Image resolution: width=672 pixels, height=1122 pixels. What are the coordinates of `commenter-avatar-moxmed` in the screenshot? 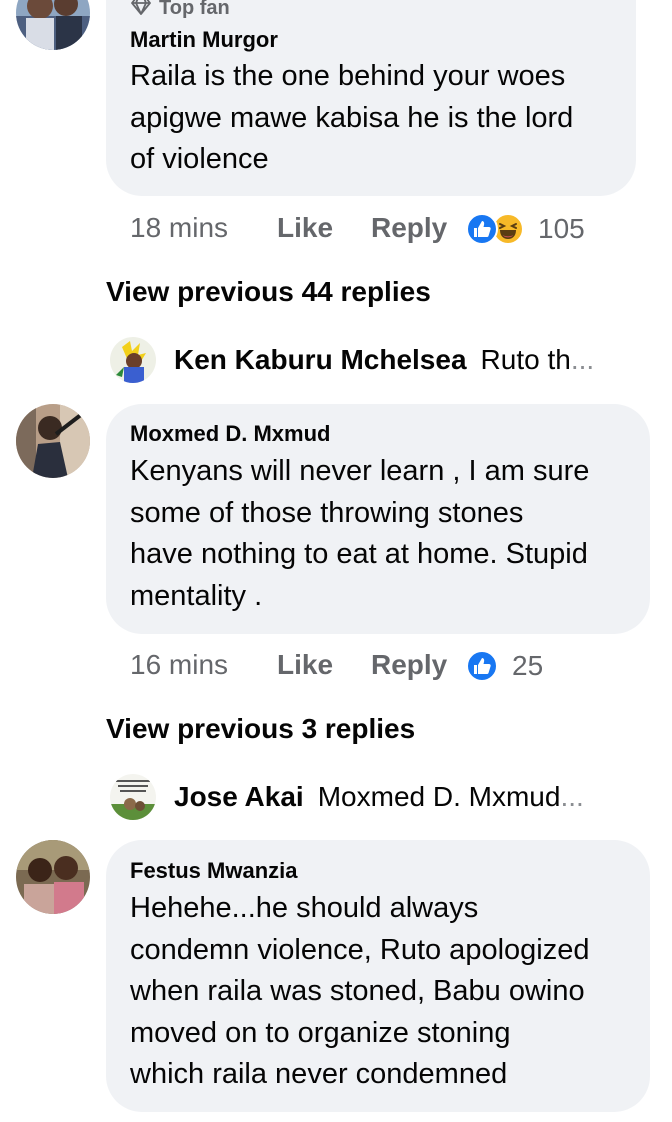 It's located at (53, 441).